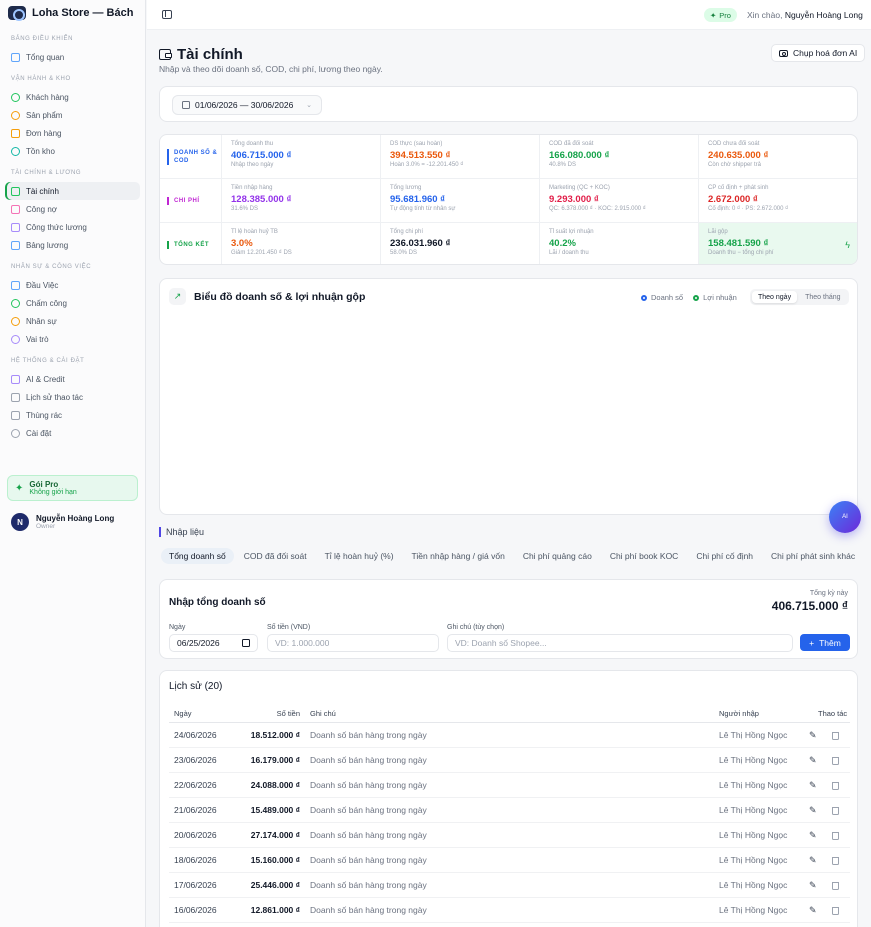 This screenshot has width=871, height=927. Describe the element at coordinates (809, 606) in the screenshot. I see `period-total-value: 406.715.000 ₫` at that location.